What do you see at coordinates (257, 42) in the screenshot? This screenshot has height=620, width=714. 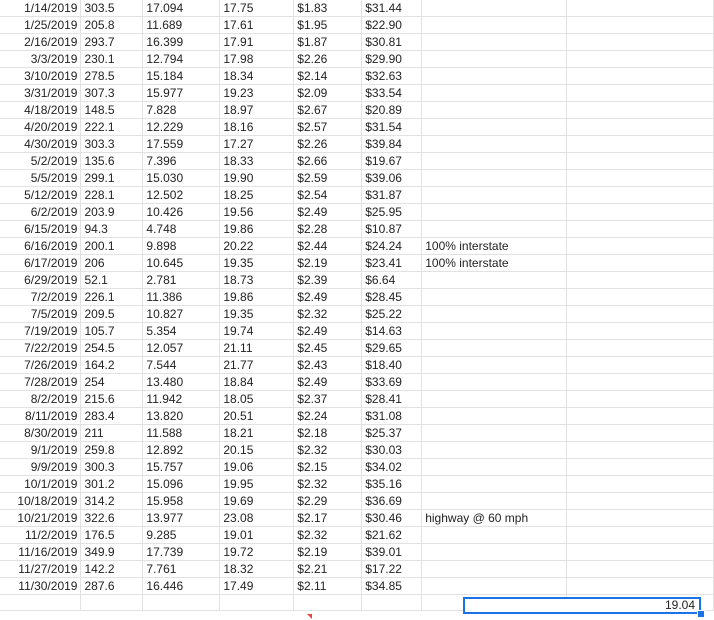 I see `cell-mpg: 17.91` at bounding box center [257, 42].